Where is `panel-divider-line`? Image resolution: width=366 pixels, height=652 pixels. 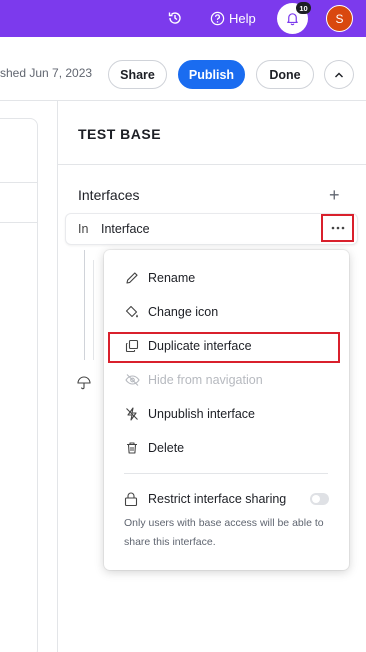
panel-divider-line is located at coordinates (212, 164).